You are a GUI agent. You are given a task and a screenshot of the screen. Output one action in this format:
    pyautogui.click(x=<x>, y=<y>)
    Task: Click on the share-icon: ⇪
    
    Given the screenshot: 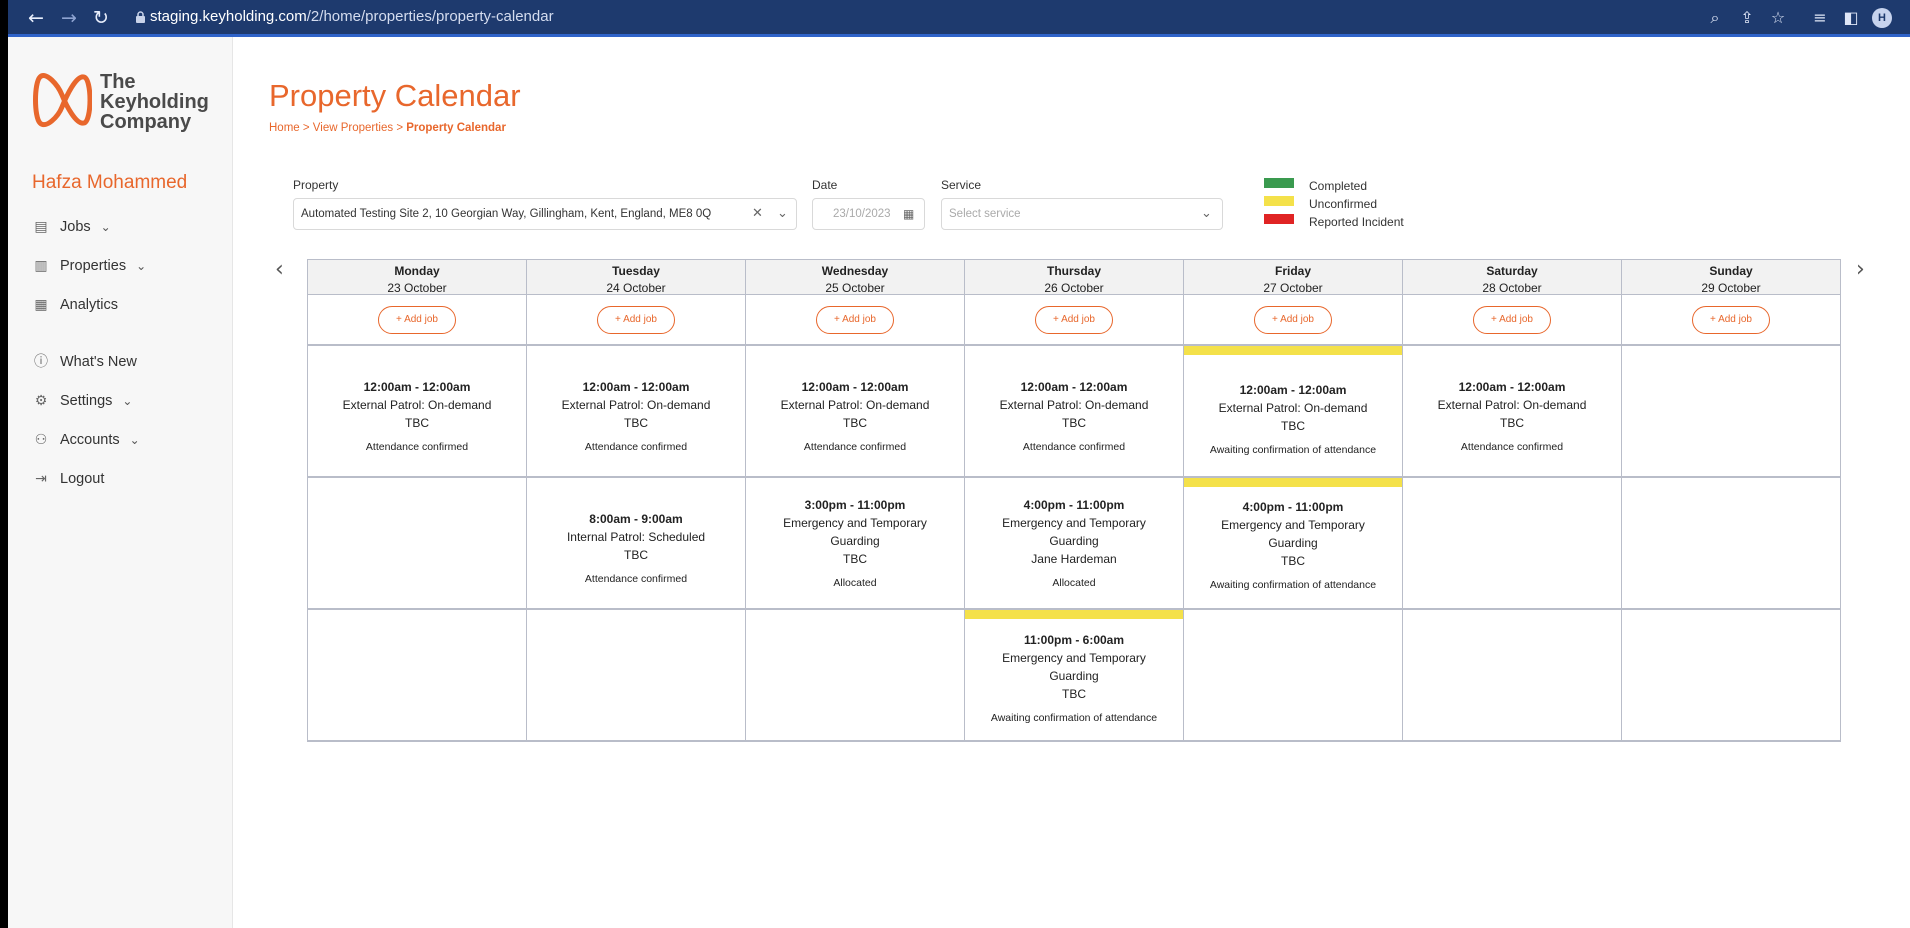 What is the action you would take?
    pyautogui.click(x=1747, y=18)
    